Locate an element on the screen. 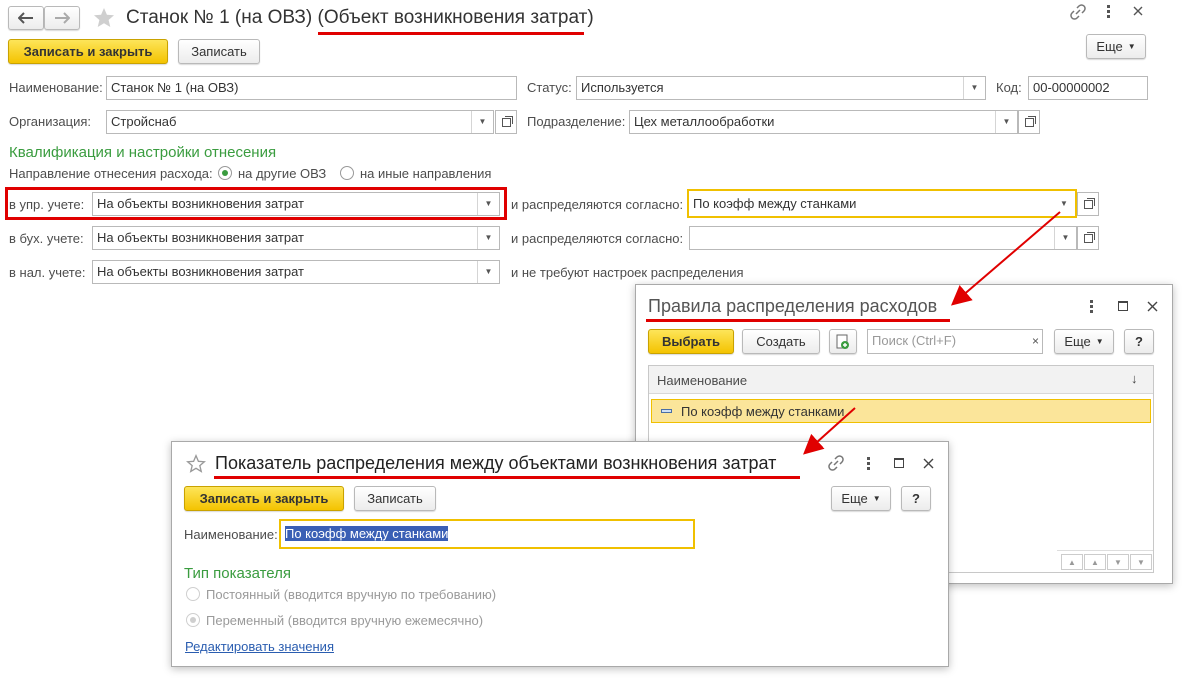 This screenshot has height=682, width=1190. tax-select: На объекты возникновения затрат ▼ is located at coordinates (296, 272).